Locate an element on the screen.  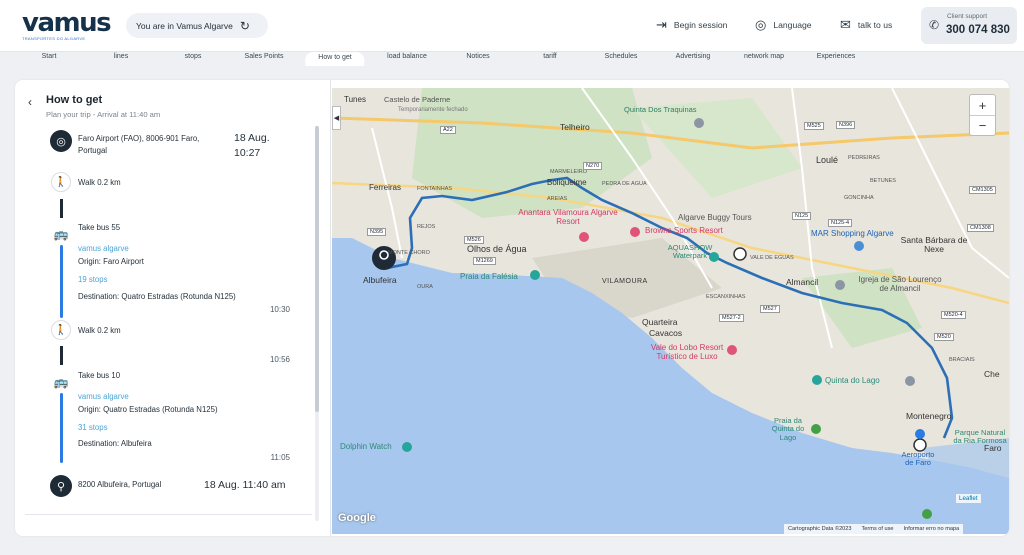
map-place-label: Vale do Lobo Resort Turístico de Luxo is located at coordinates (687, 352).